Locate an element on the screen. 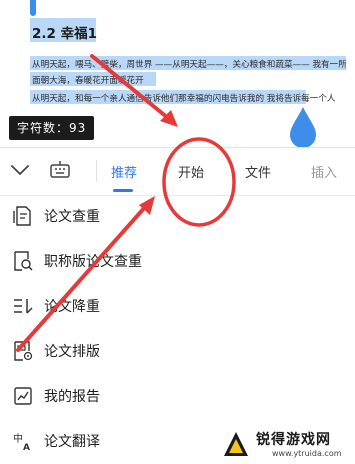 The width and height of the screenshot is (355, 464). char-count-badge: 字符数：93 is located at coordinates (52, 128).